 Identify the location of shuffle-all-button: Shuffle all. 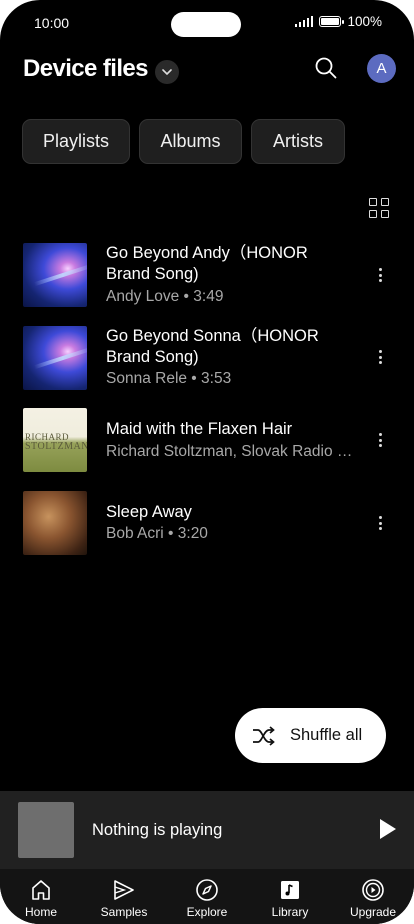
(310, 735).